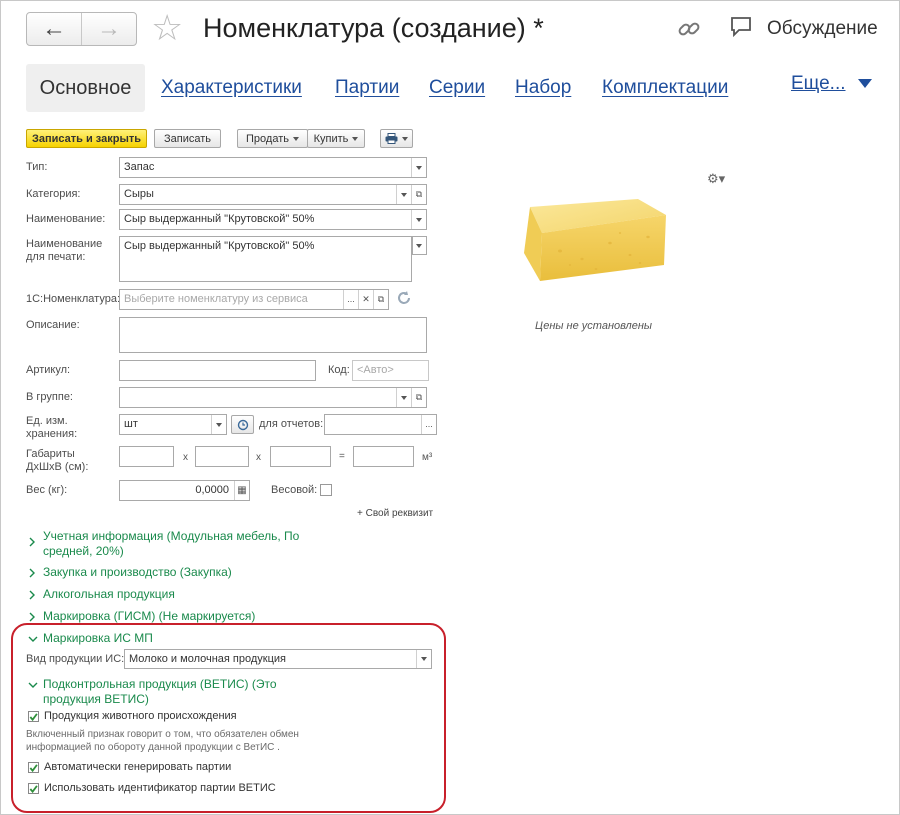 This screenshot has width=900, height=815. I want to click on catalog-label: 1С:Номенклатура:, so click(73, 299).